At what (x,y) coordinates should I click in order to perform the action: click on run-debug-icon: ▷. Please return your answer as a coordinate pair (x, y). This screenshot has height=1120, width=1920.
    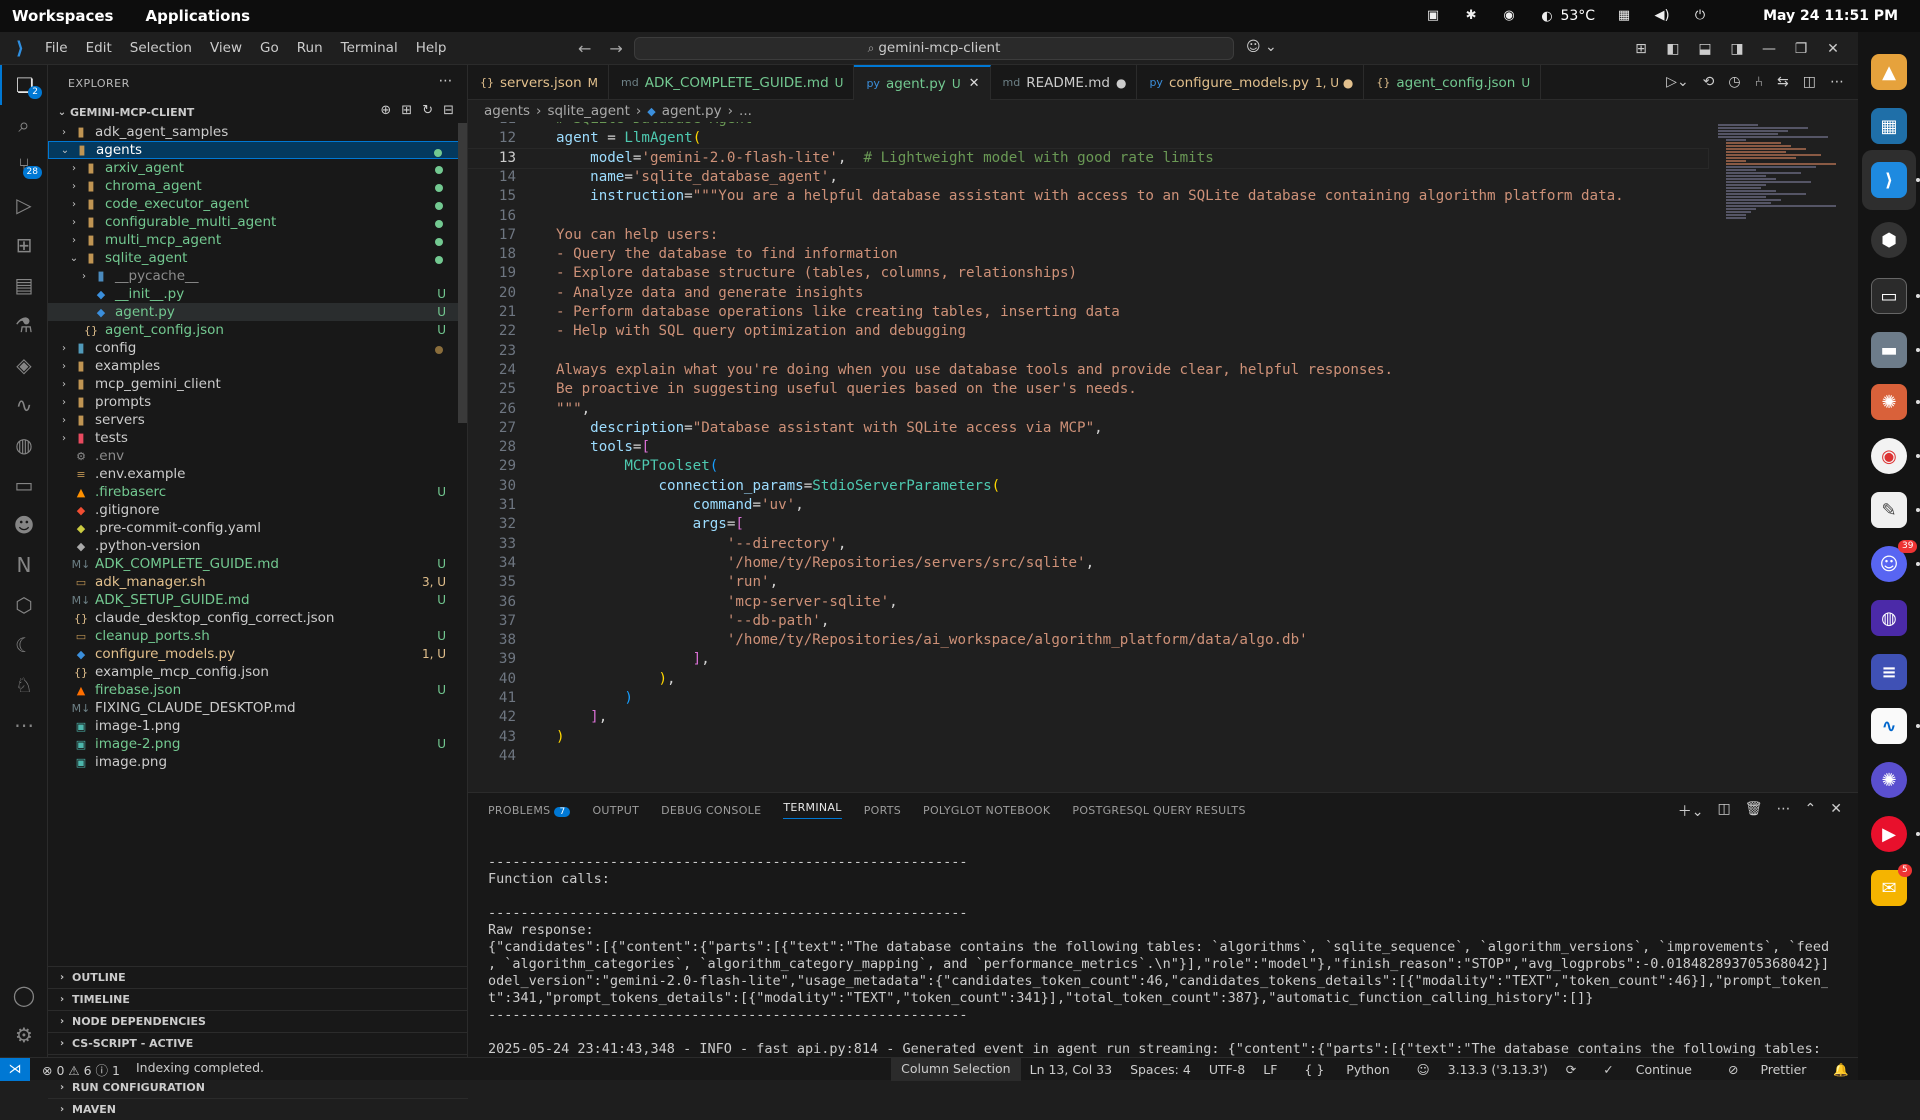
    Looking at the image, I should click on (24, 205).